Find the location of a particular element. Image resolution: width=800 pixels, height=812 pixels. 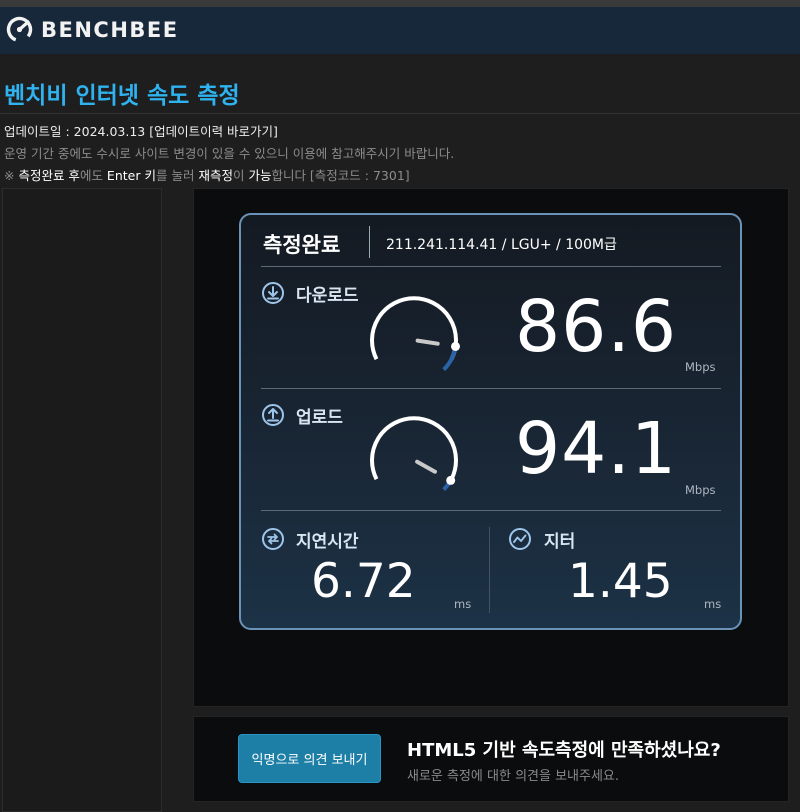

feedback-question: HTML5 기반 속도측정에 만족하셨나요? is located at coordinates (564, 750).